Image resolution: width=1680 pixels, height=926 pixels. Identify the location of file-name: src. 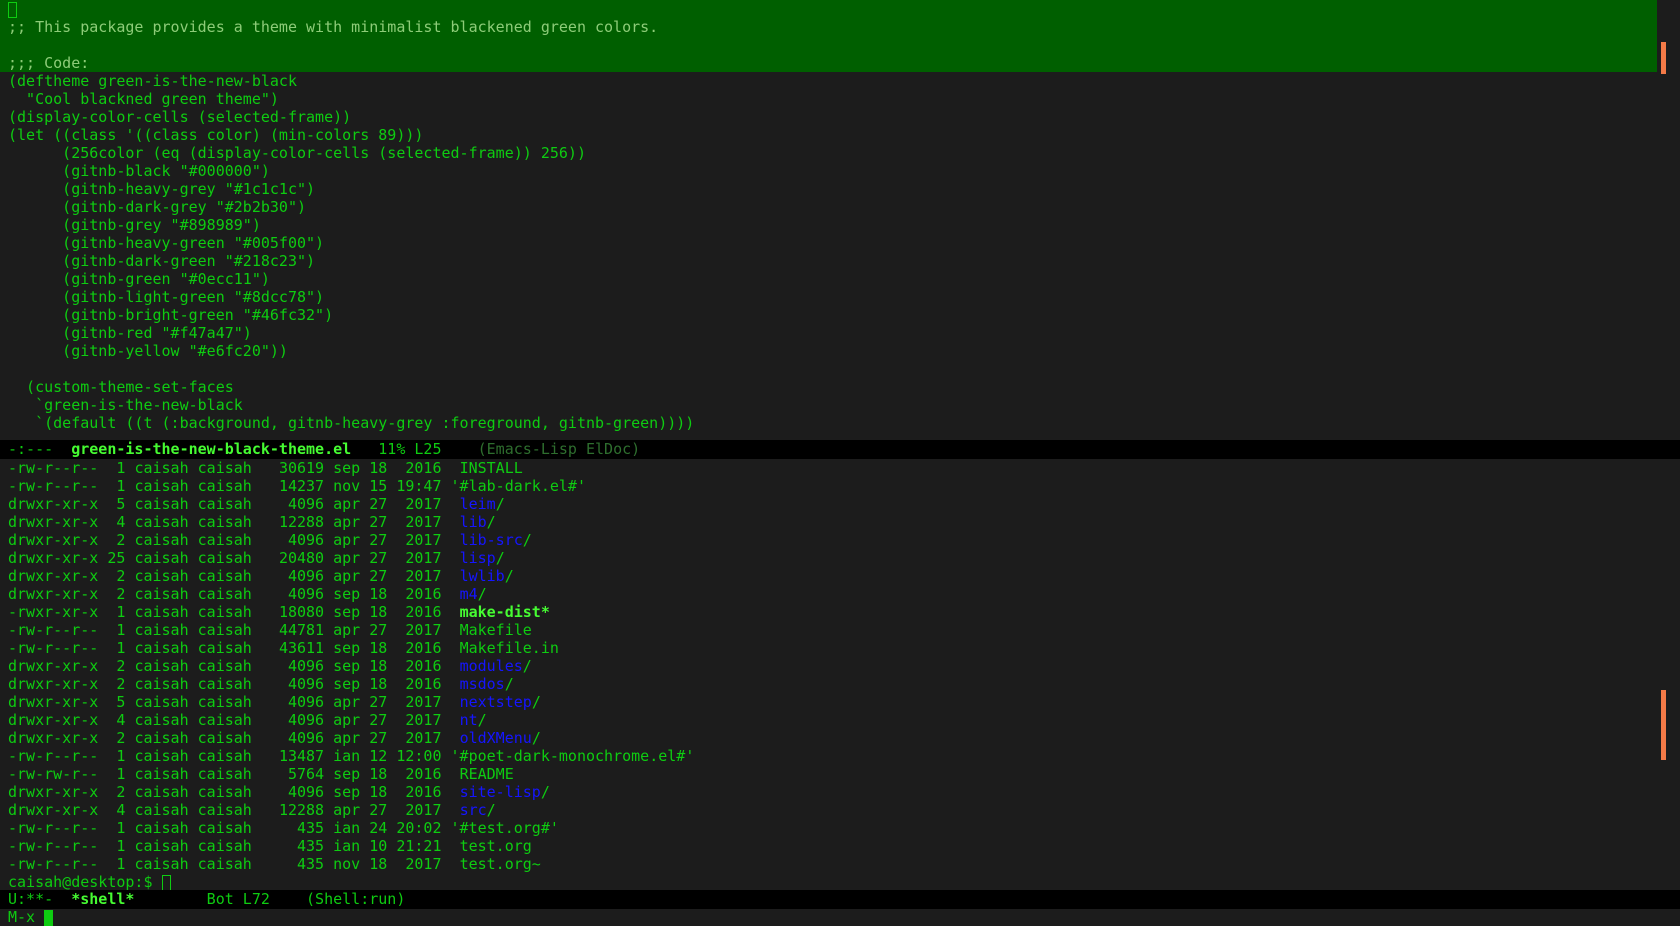
(473, 810).